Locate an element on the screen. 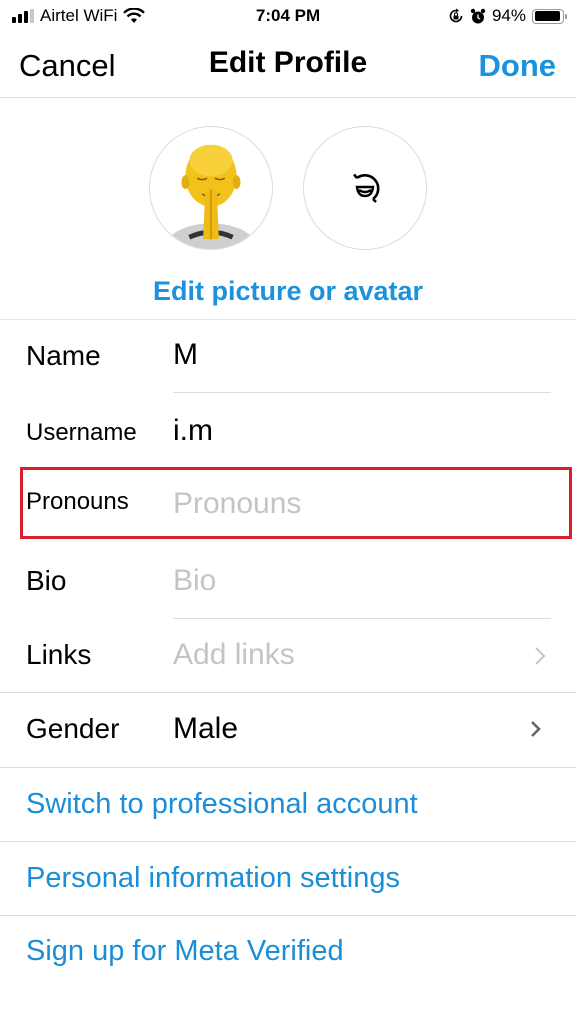 The image size is (576, 1024). switch-to-professional-account-link: Switch to professional account is located at coordinates (222, 804).